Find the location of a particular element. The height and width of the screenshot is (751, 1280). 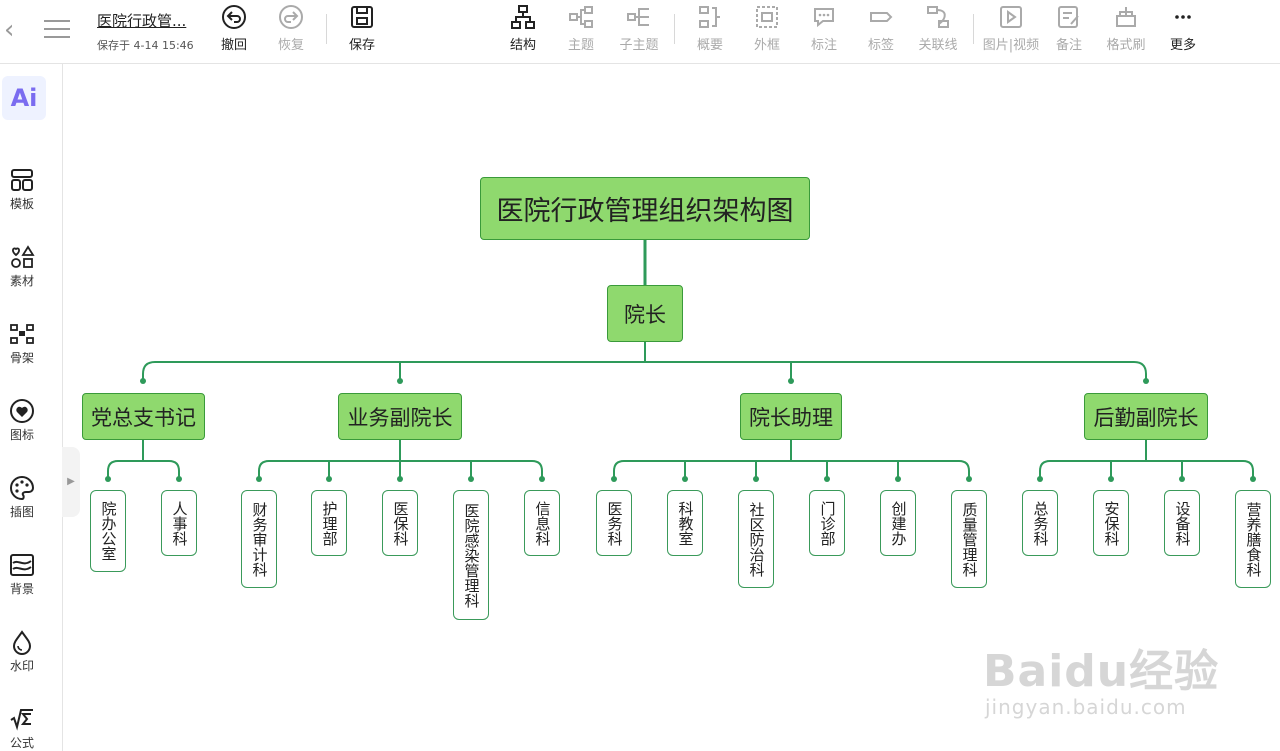

subtopic-label: 子主题 is located at coordinates (639, 45).